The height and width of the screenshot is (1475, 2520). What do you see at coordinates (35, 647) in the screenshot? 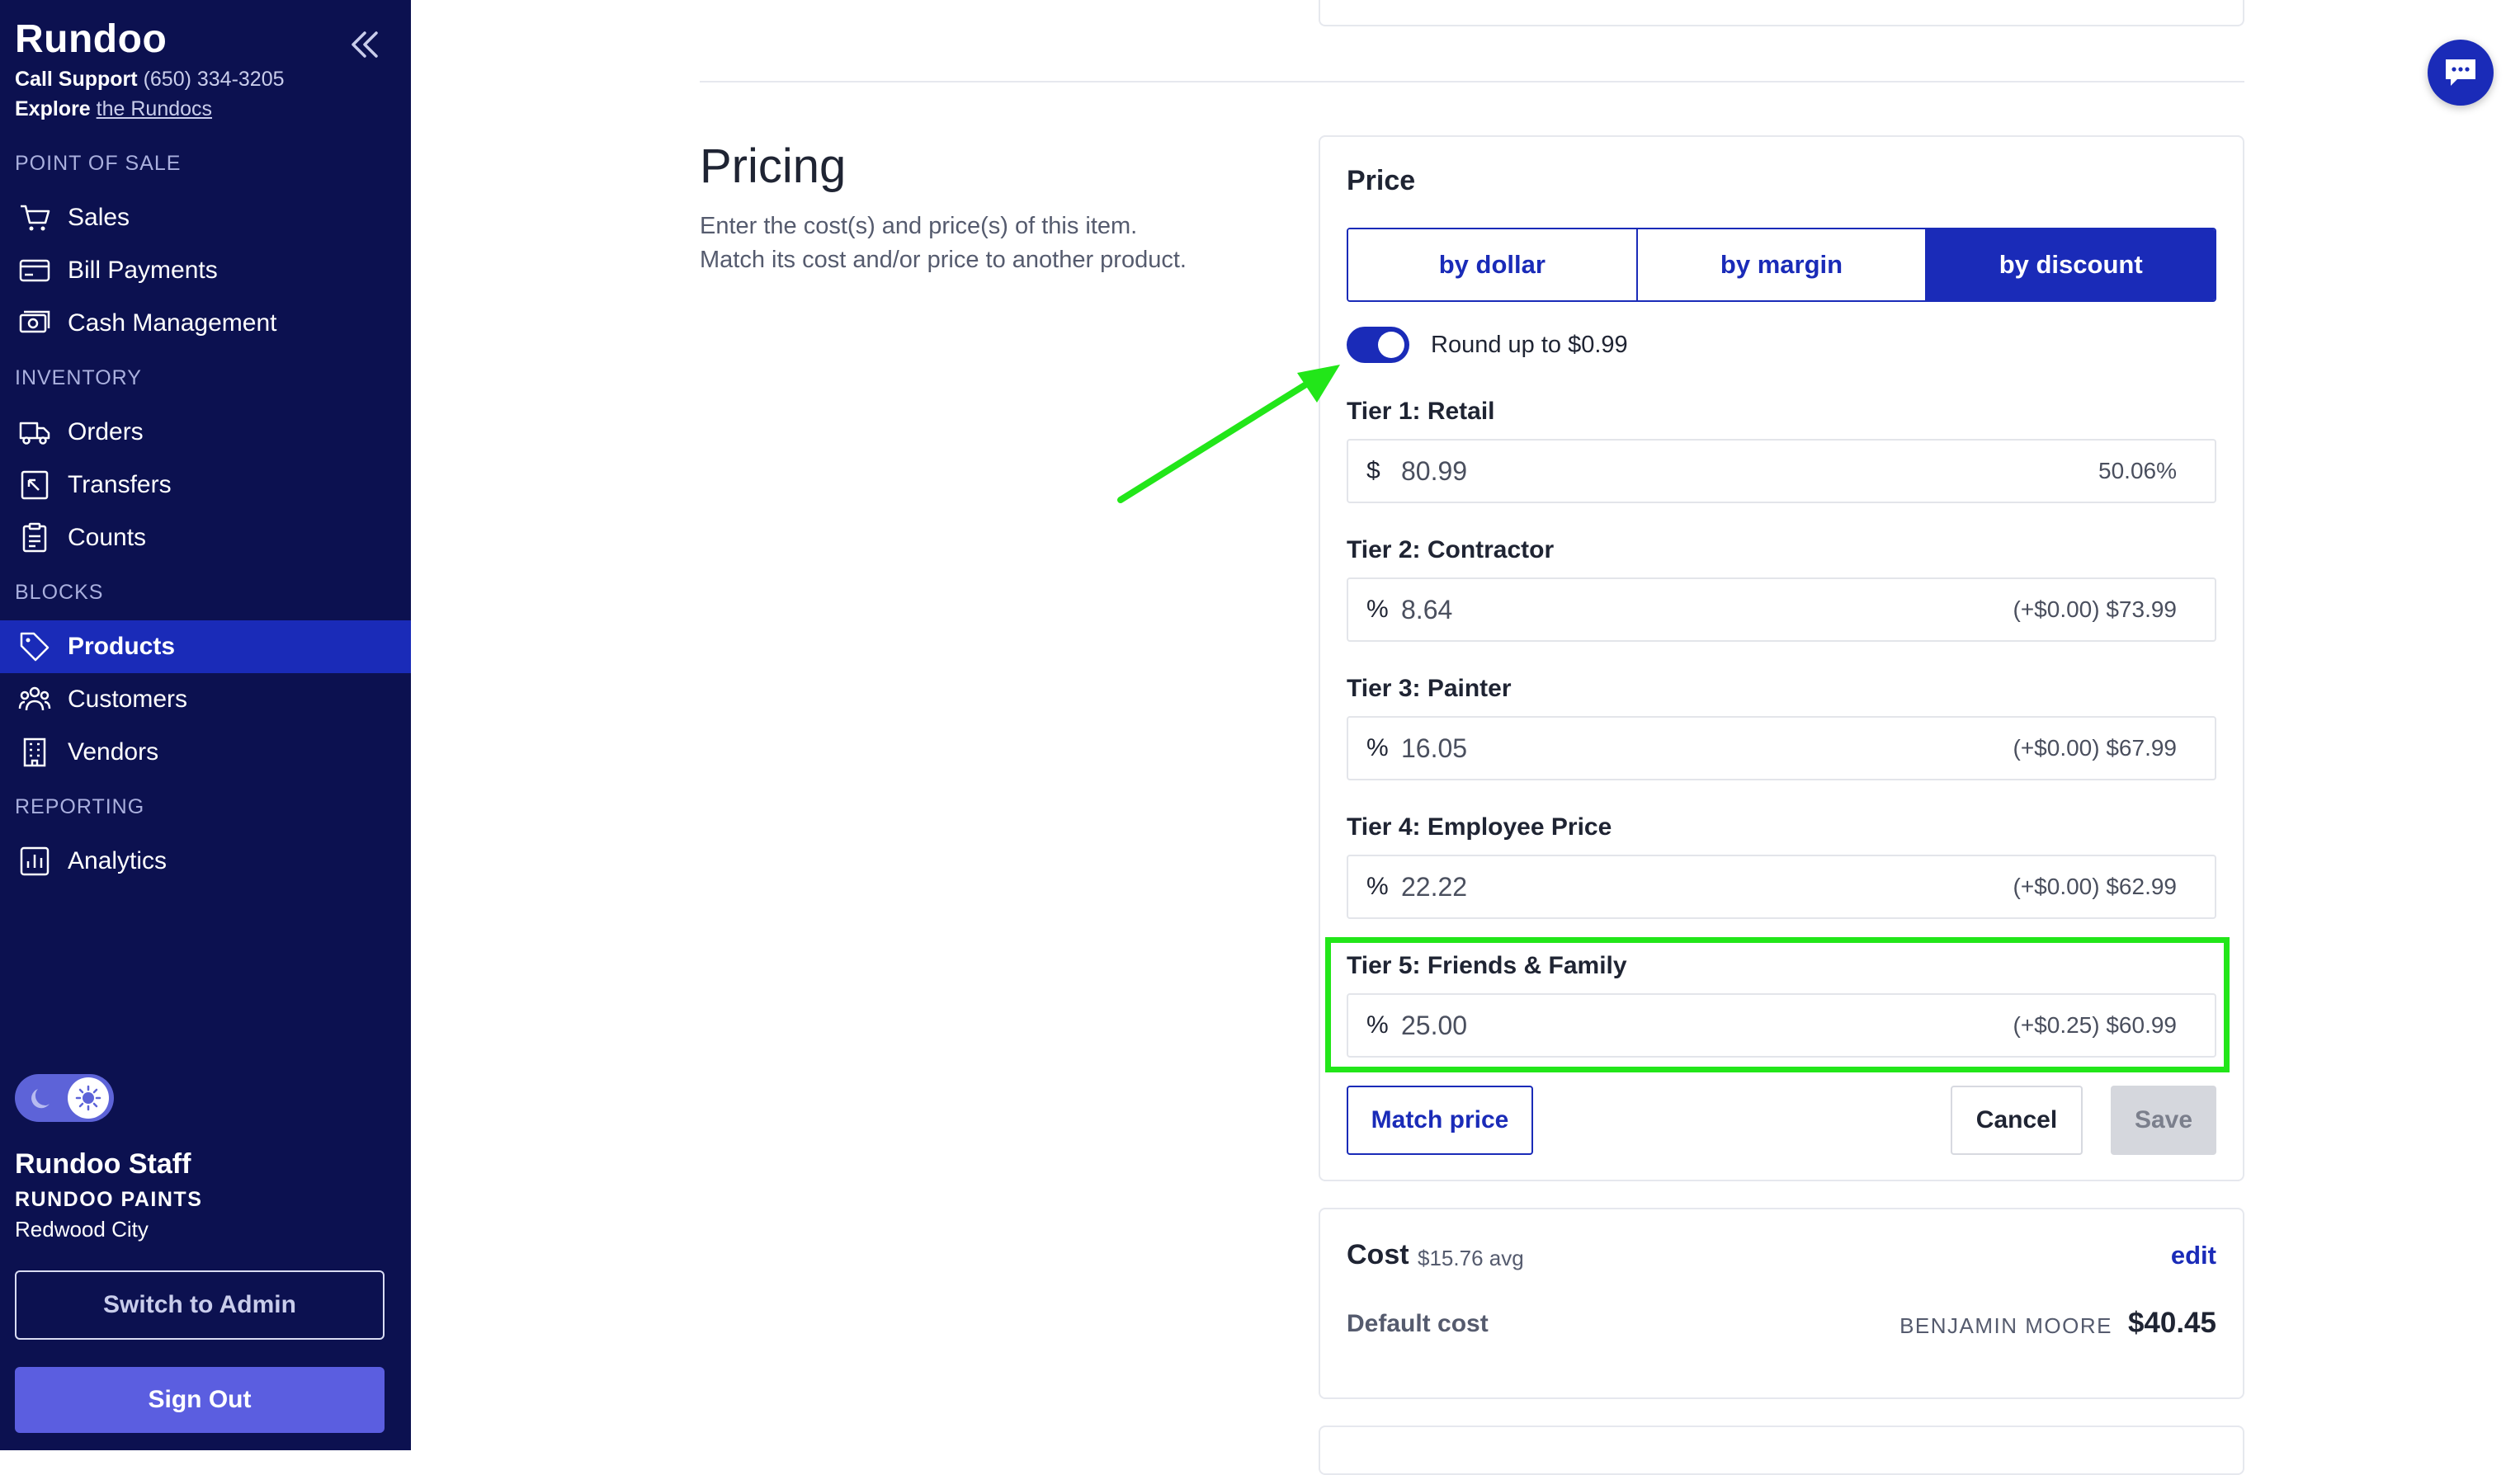
I see `tag-icon` at bounding box center [35, 647].